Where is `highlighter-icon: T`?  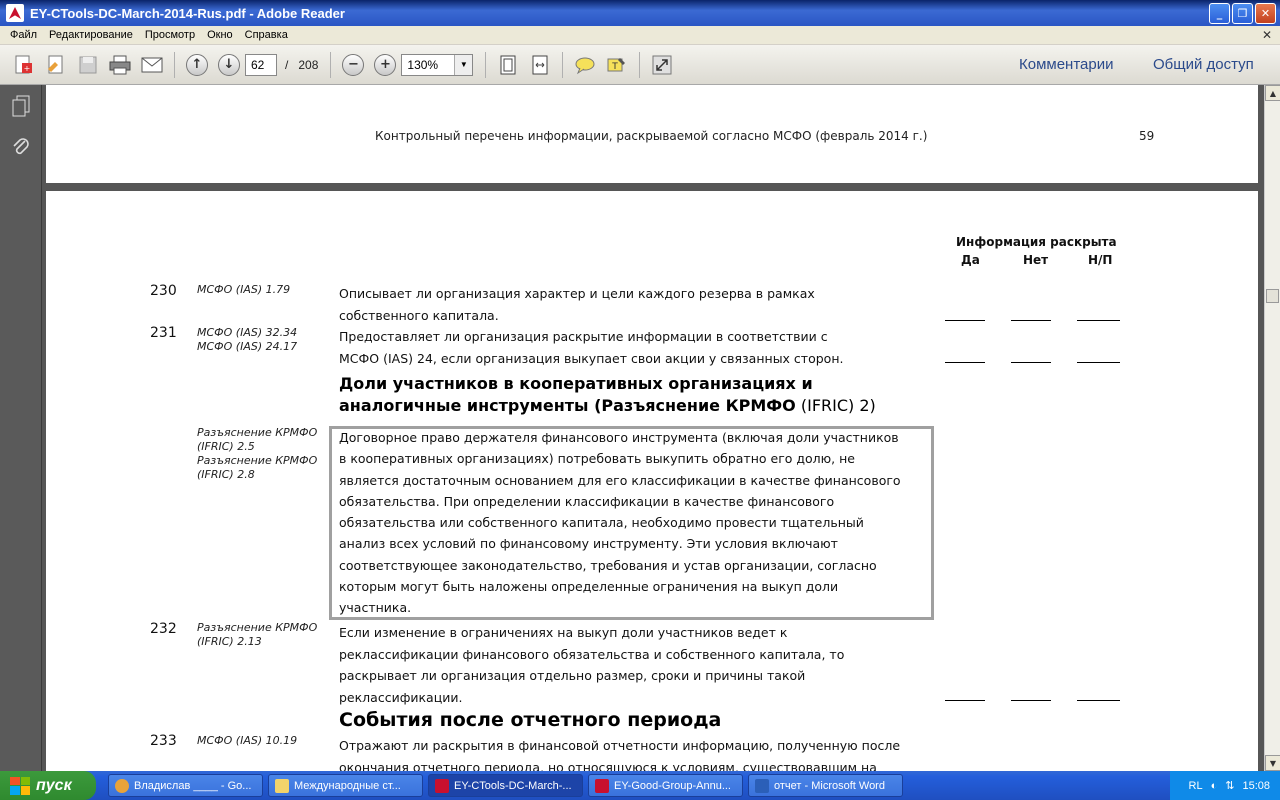 highlighter-icon: T is located at coordinates (616, 64).